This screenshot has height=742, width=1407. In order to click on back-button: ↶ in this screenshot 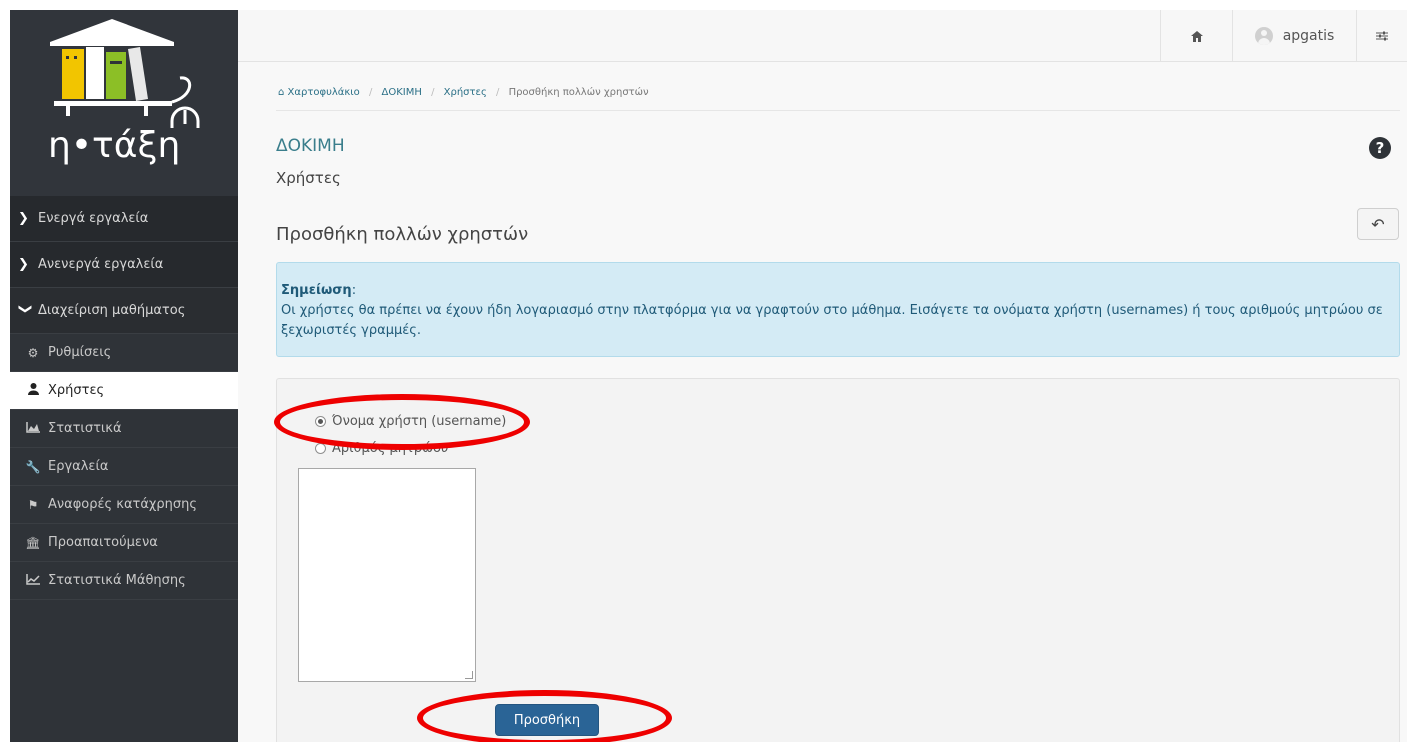, I will do `click(1378, 224)`.